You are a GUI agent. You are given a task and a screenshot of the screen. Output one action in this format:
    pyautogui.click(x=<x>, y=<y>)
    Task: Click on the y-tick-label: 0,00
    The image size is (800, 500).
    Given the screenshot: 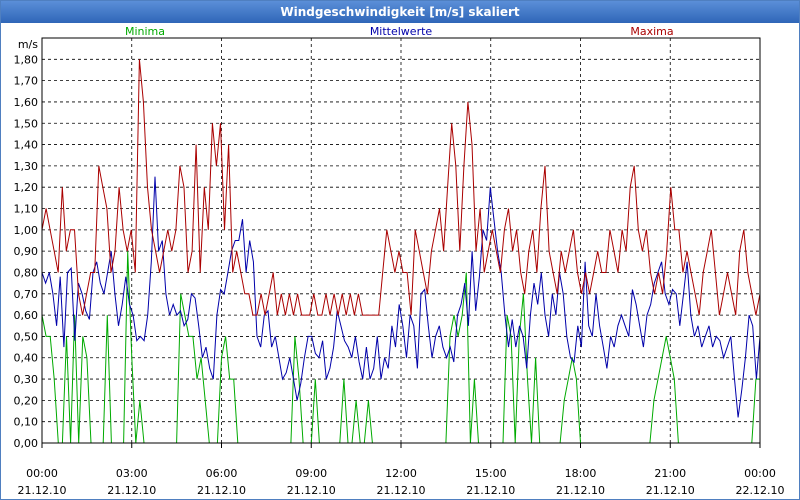 What is the action you would take?
    pyautogui.click(x=26, y=443)
    